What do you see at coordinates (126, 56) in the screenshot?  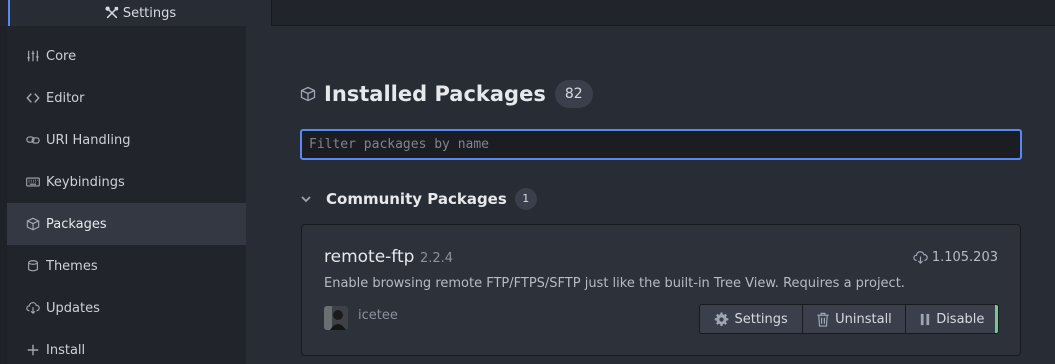 I see `sidebar-item-core: Core` at bounding box center [126, 56].